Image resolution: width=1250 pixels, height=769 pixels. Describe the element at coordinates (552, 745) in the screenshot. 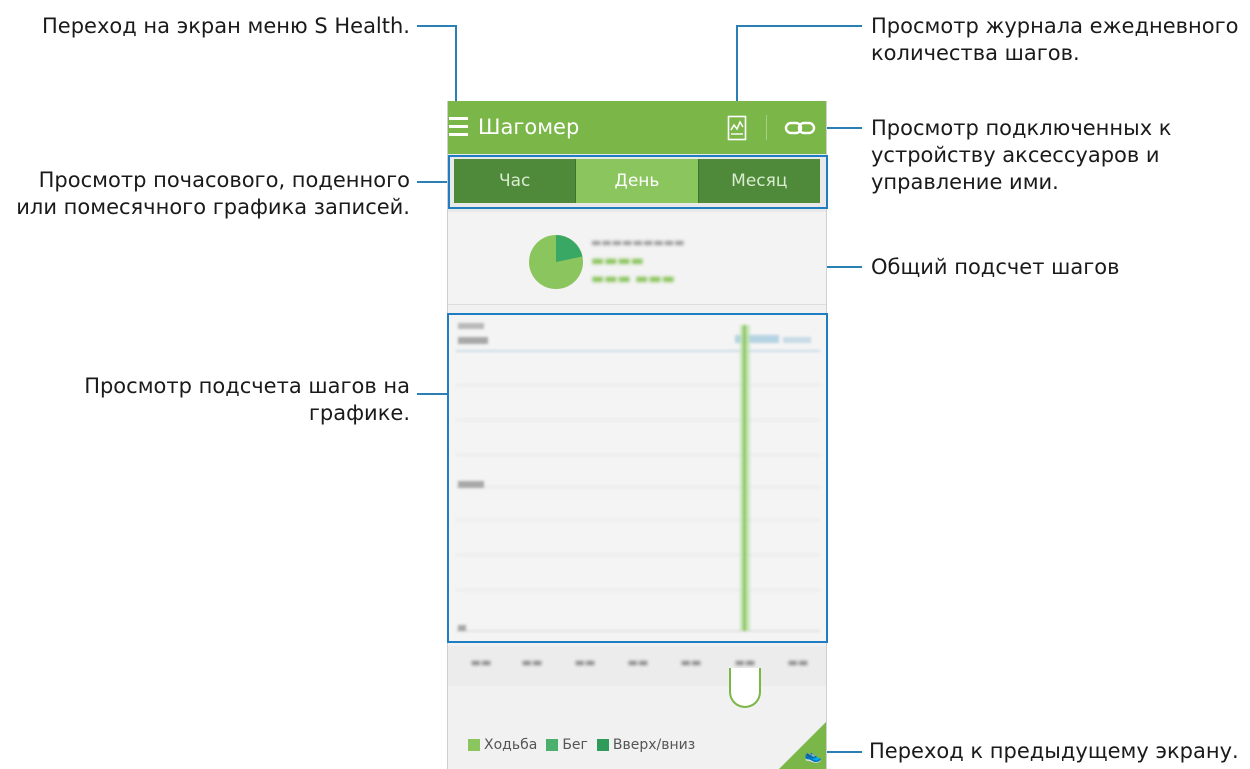

I see `legend-swatch-run` at that location.